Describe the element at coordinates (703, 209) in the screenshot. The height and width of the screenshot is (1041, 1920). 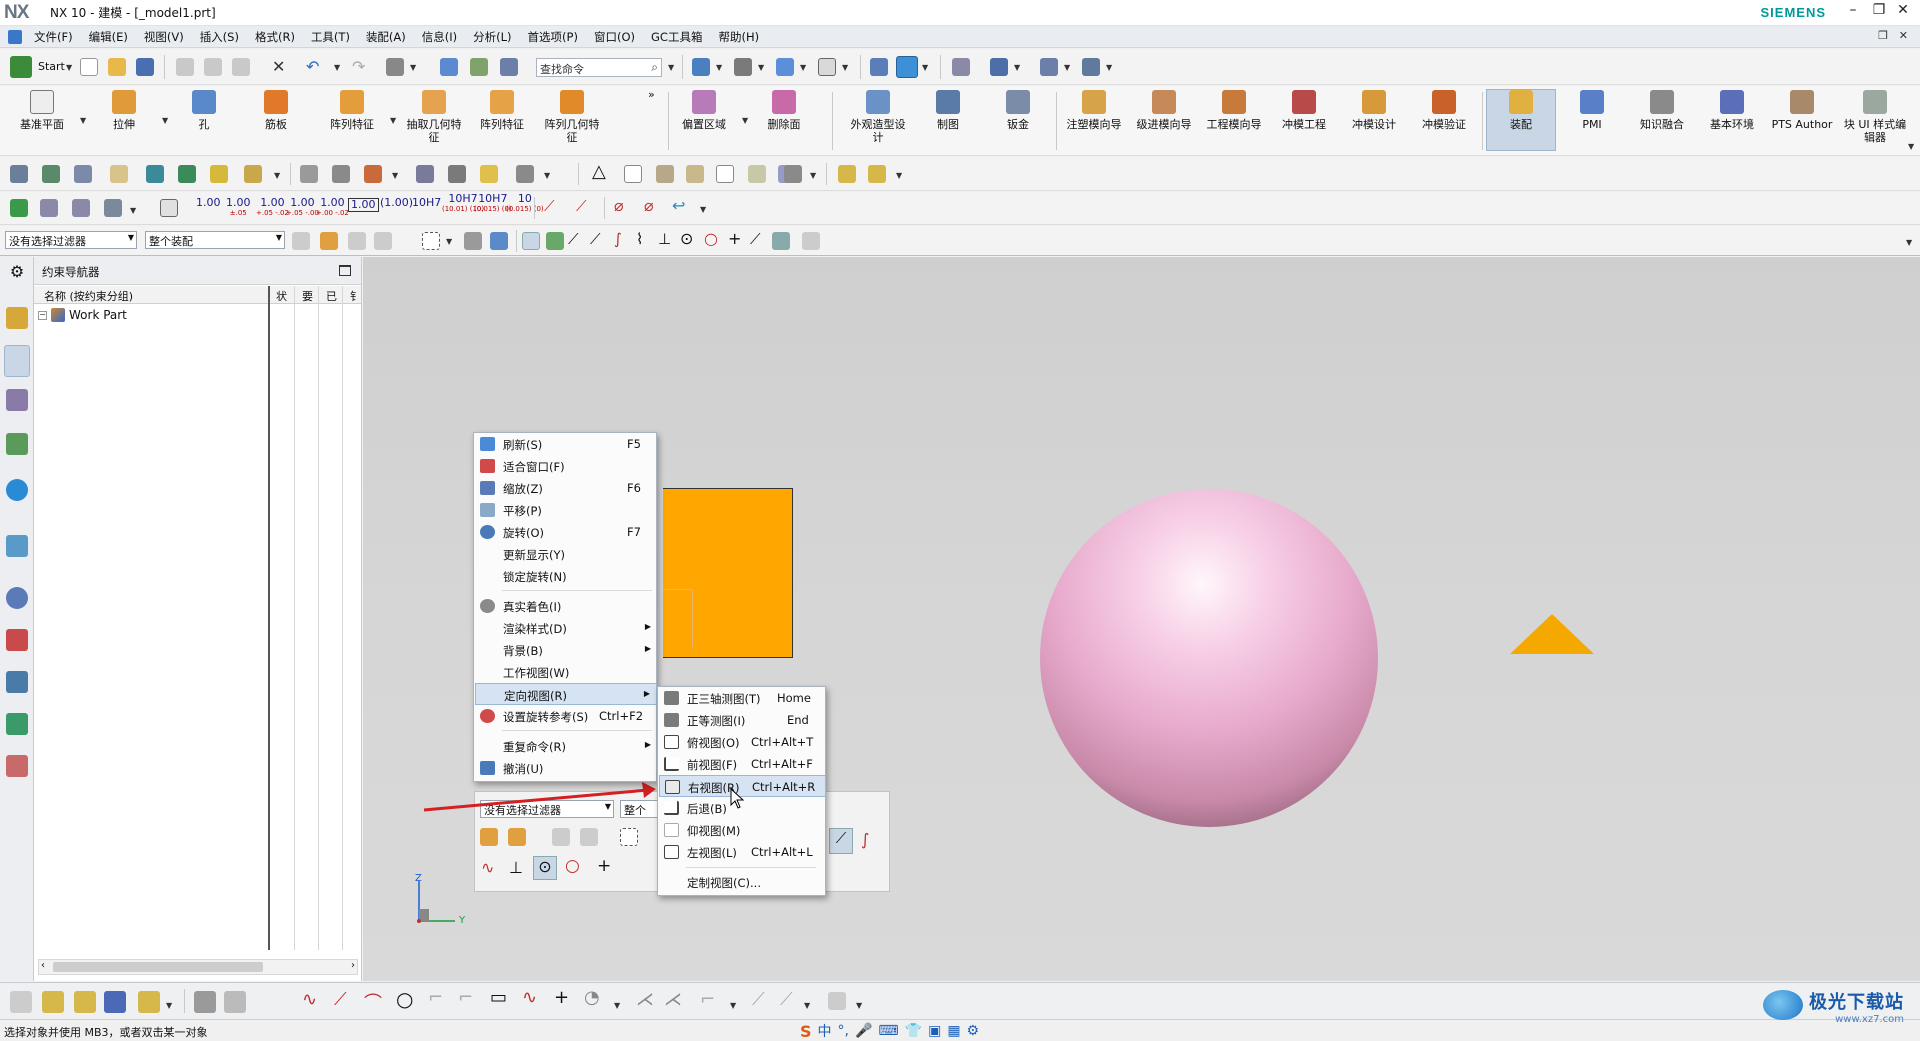
I see `return-dropdown-icon: ▼` at that location.